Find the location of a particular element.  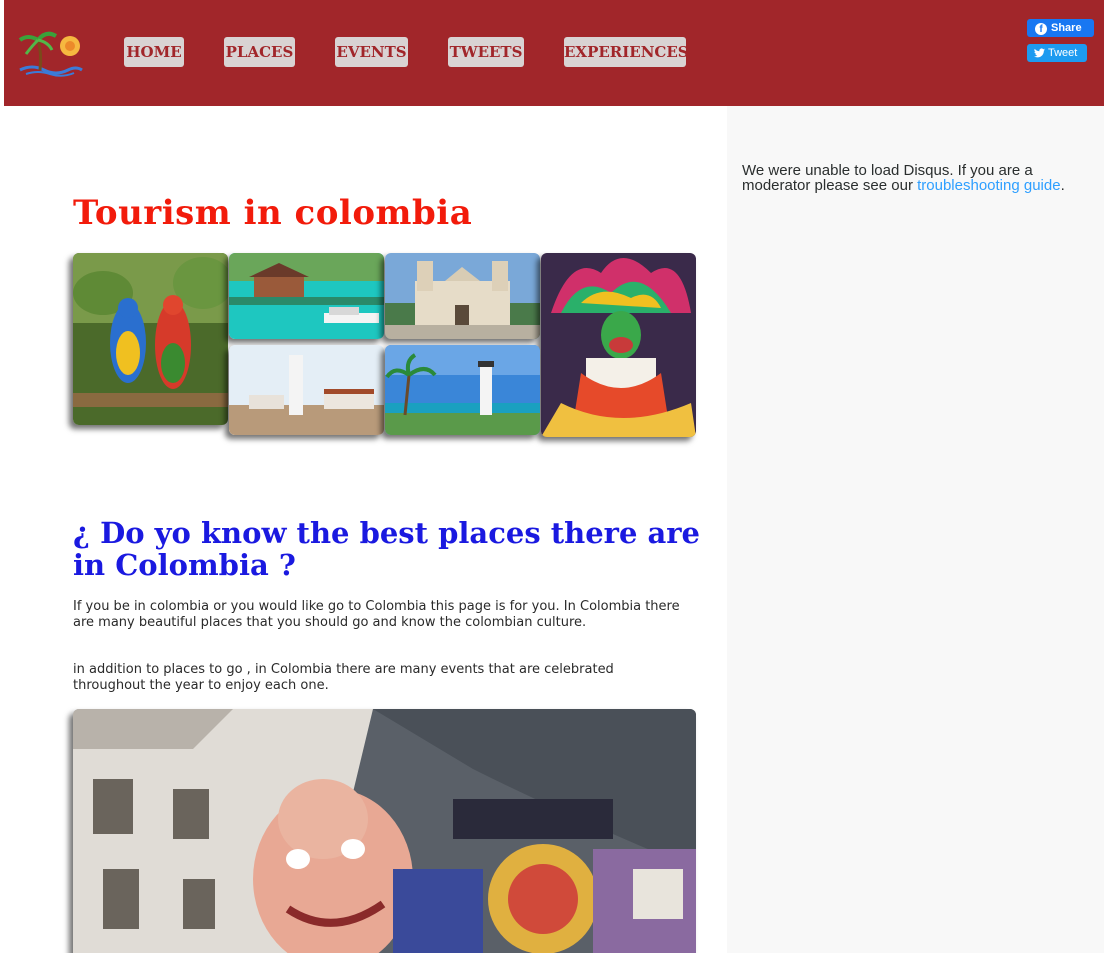

twitter-tweet-button: Tweet is located at coordinates (1057, 53).